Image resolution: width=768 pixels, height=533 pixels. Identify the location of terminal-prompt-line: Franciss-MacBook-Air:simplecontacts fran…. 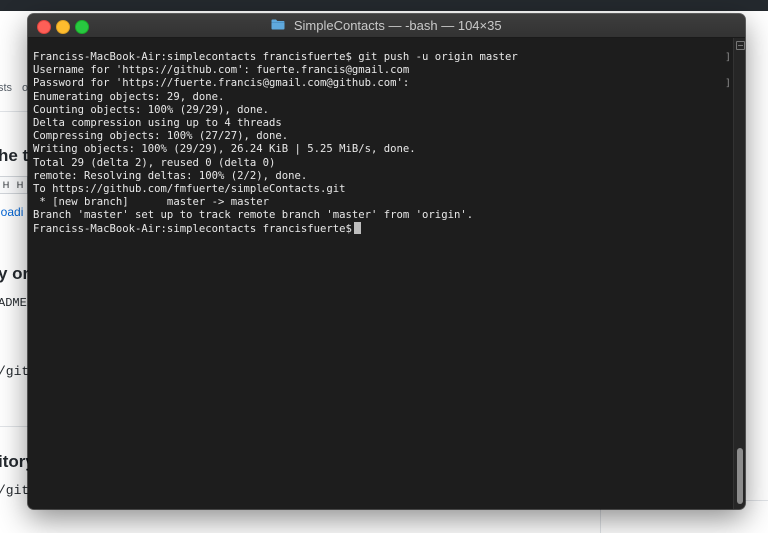
(275, 228).